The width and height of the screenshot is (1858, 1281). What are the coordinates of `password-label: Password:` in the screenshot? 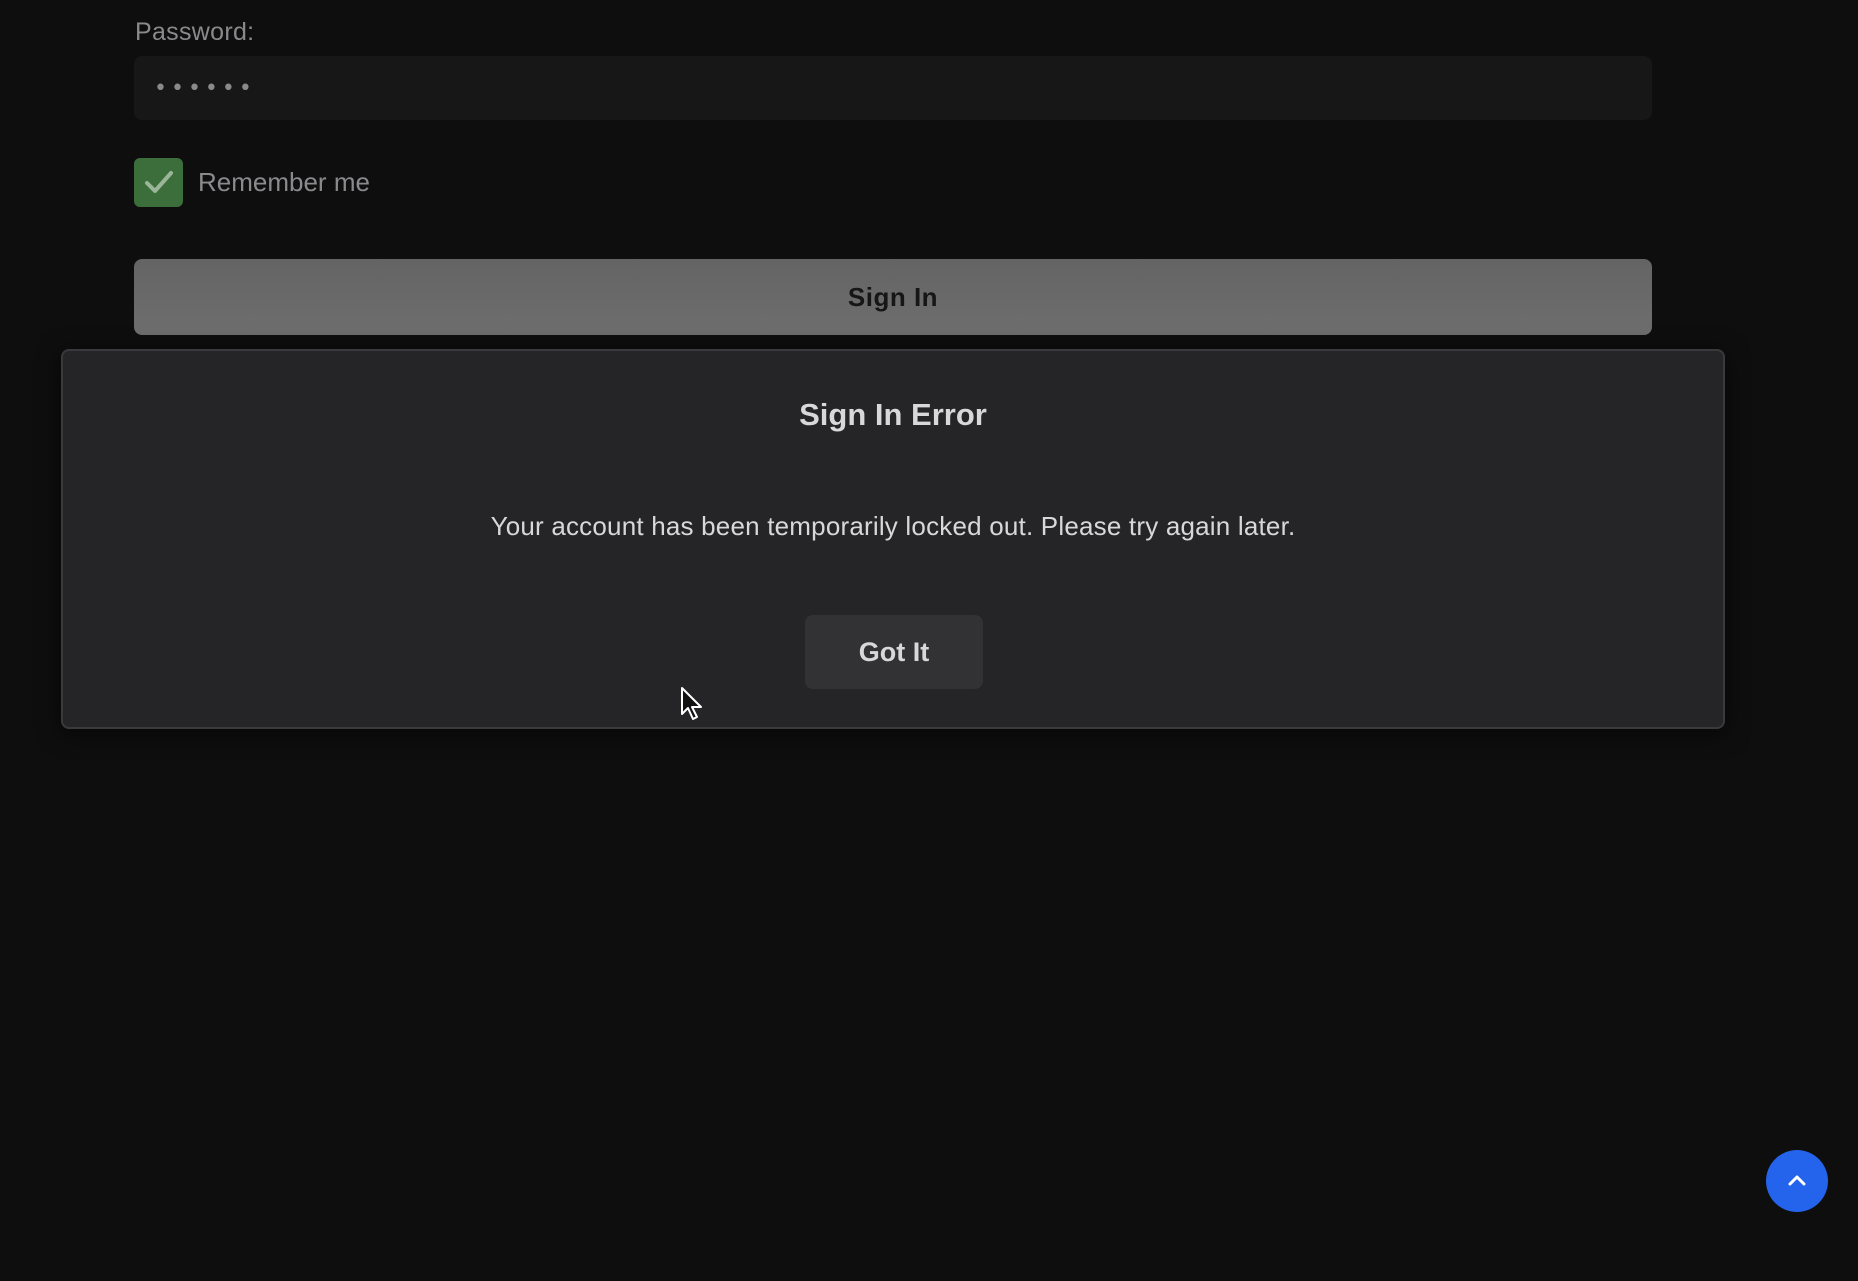 It's located at (195, 32).